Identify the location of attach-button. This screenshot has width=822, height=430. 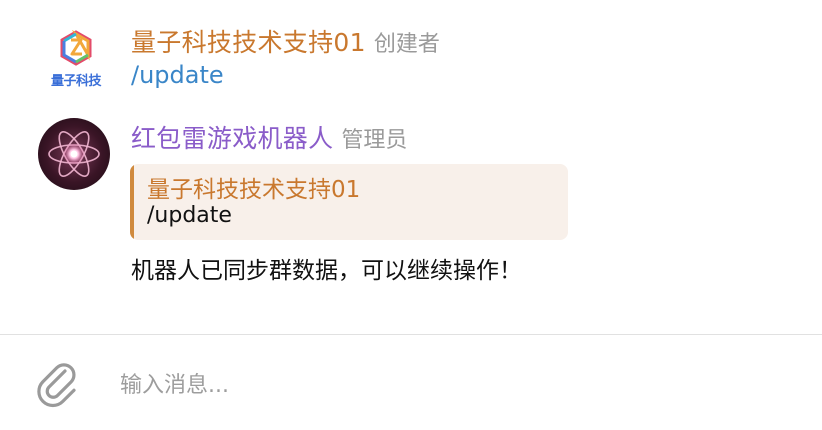
(58, 384).